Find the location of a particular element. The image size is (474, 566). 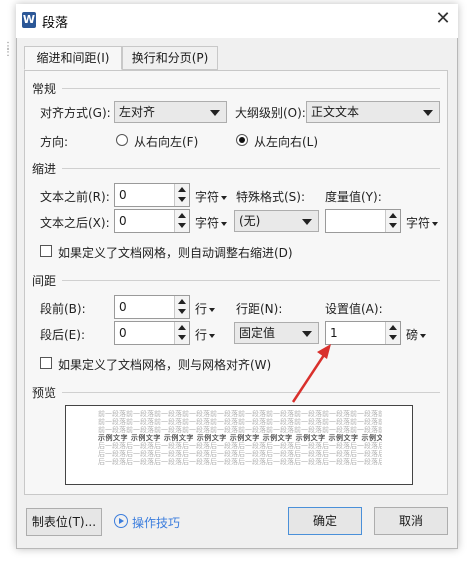

arrow-head-icon is located at coordinates (324, 351).